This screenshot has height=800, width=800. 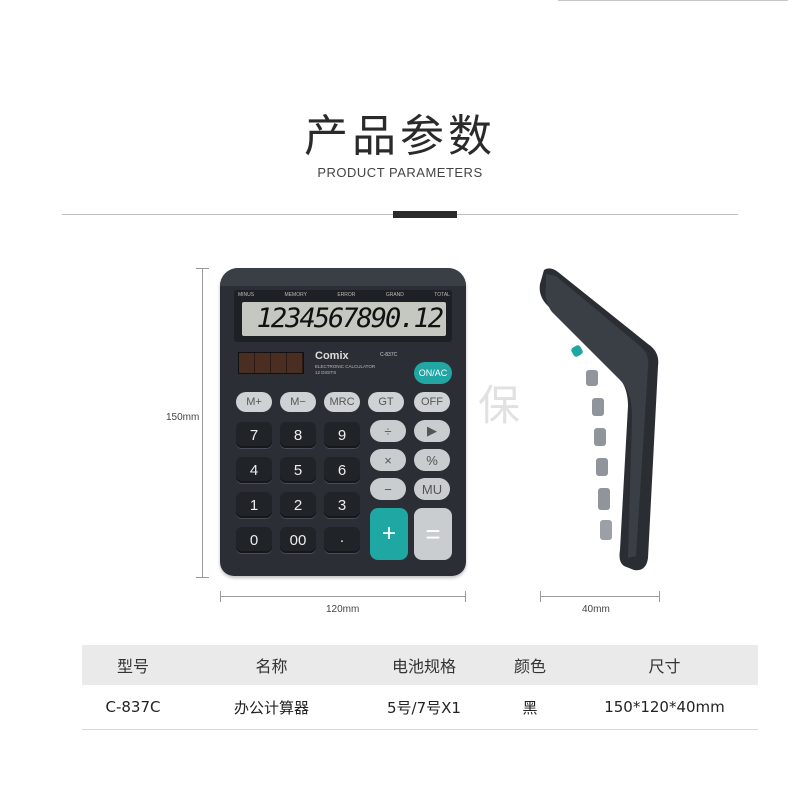 What do you see at coordinates (343, 609) in the screenshot?
I see `width-dimension-label: 120mm` at bounding box center [343, 609].